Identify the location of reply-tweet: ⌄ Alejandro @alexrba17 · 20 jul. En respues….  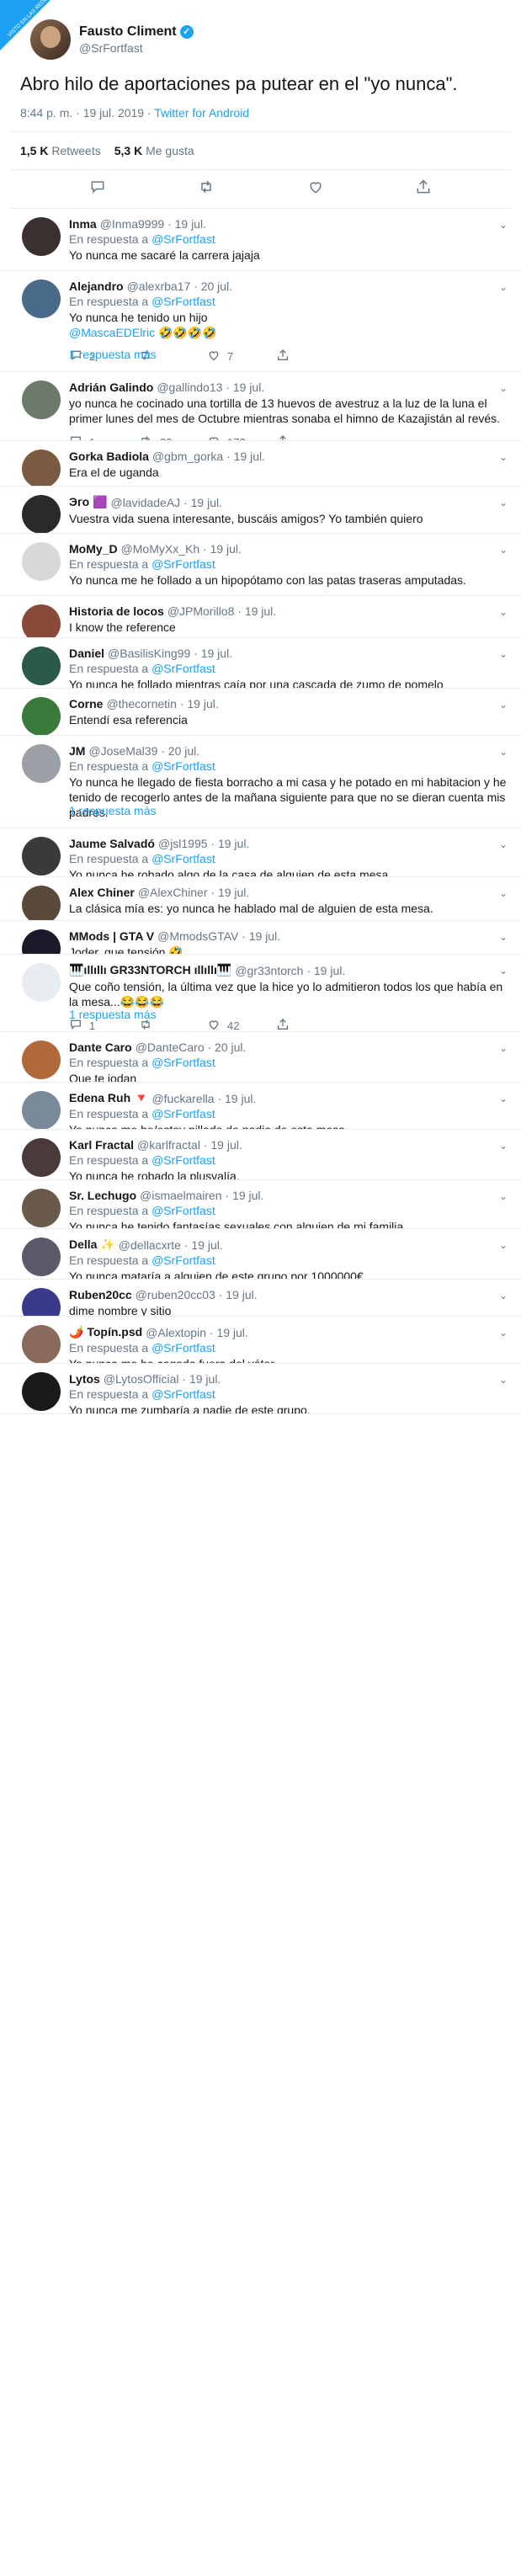
(260, 321).